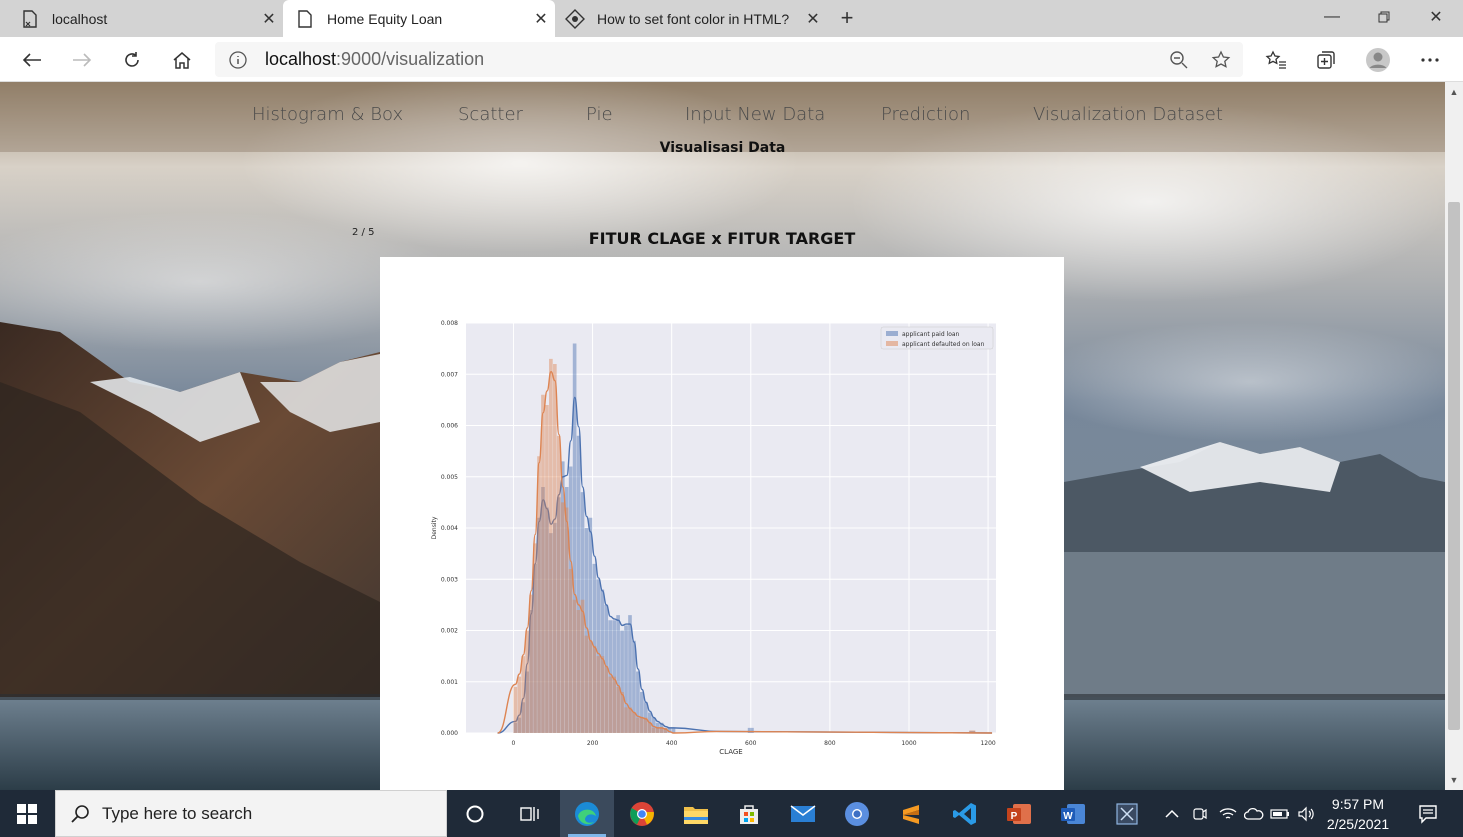 Image resolution: width=1463 pixels, height=837 pixels. I want to click on battery-icon, so click(1280, 813).